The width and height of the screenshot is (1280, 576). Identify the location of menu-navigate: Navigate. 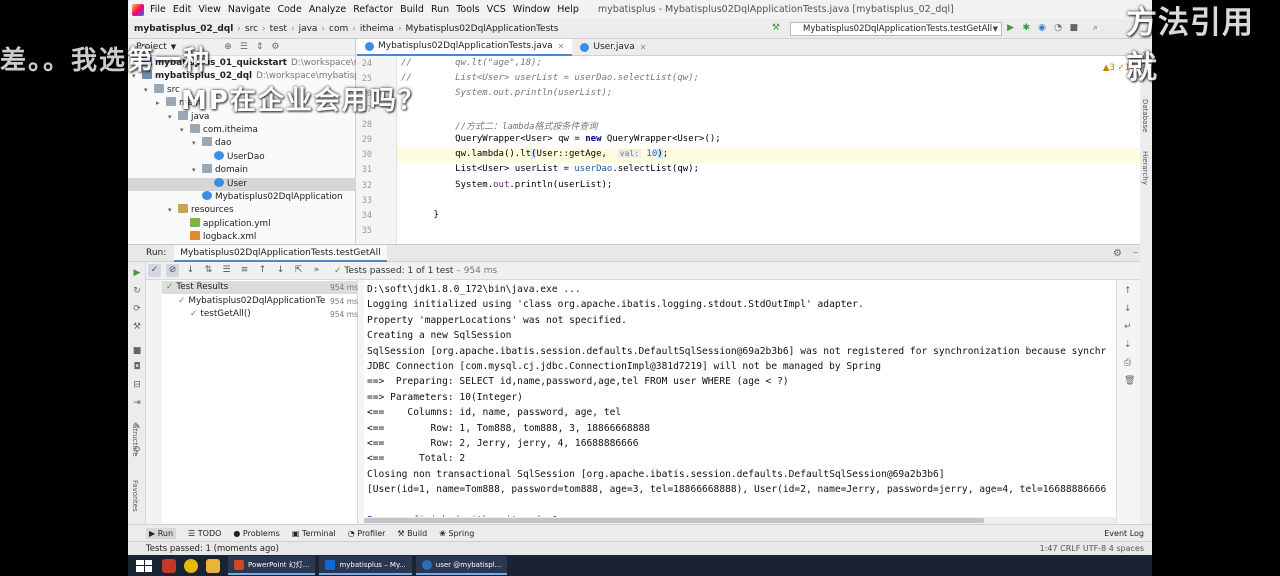
(249, 9).